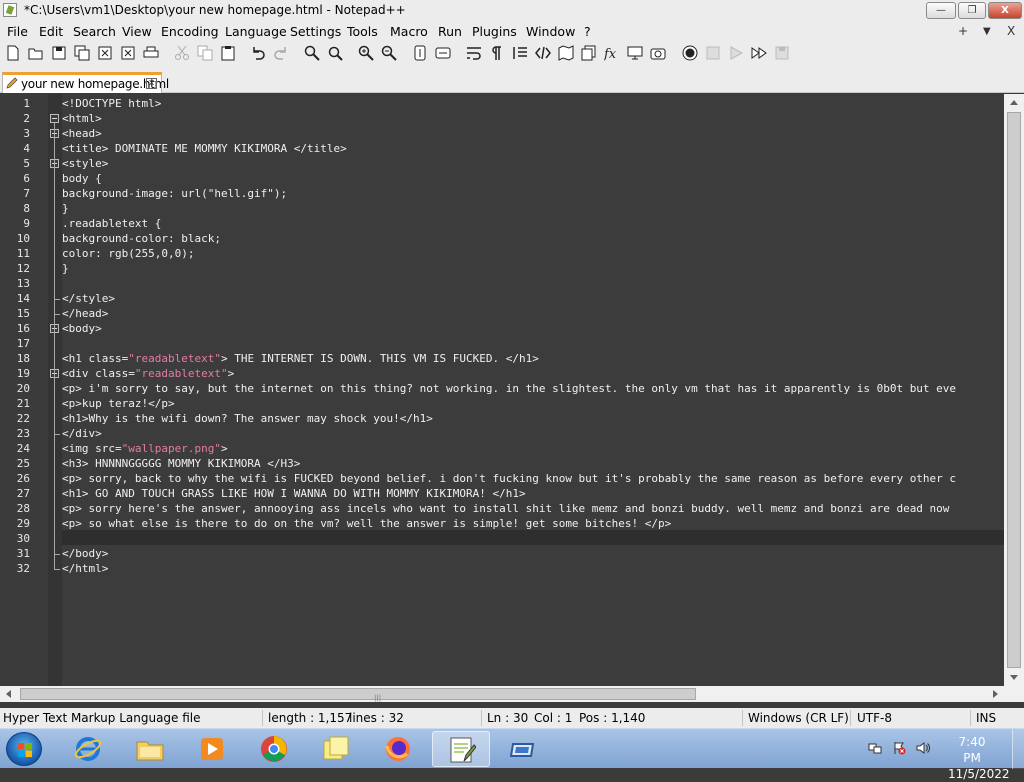 This screenshot has height=782, width=1024. I want to click on menu-edit: Edit, so click(51, 31).